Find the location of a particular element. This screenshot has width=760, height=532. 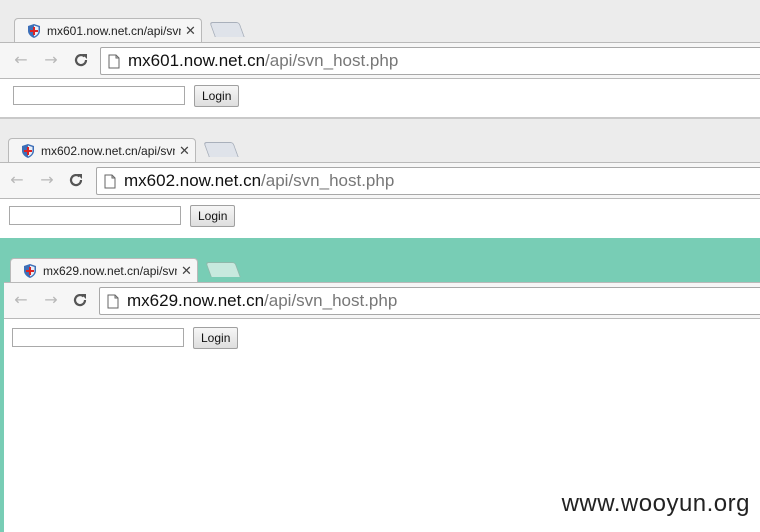

tab-strip: mx602.now.net.cn/api/svn_host.php ✕ is located at coordinates (380, 148).